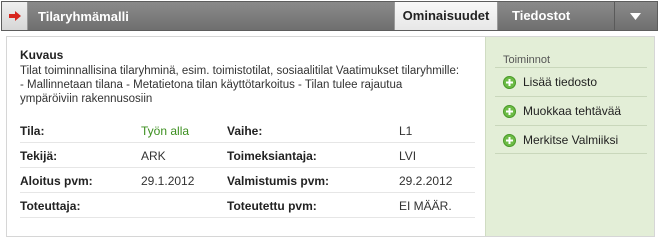 The width and height of the screenshot is (660, 241). Describe the element at coordinates (56, 181) in the screenshot. I see `property-label: Aloitus pvm:` at that location.